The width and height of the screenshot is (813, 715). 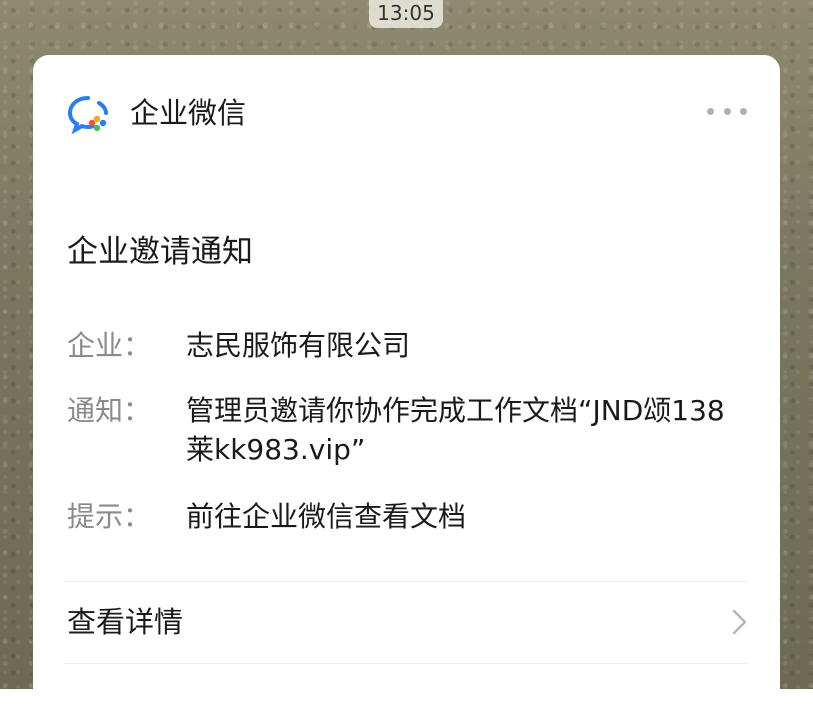 I want to click on field-tip: 提示： 前往企业微信查看文档, so click(x=412, y=517).